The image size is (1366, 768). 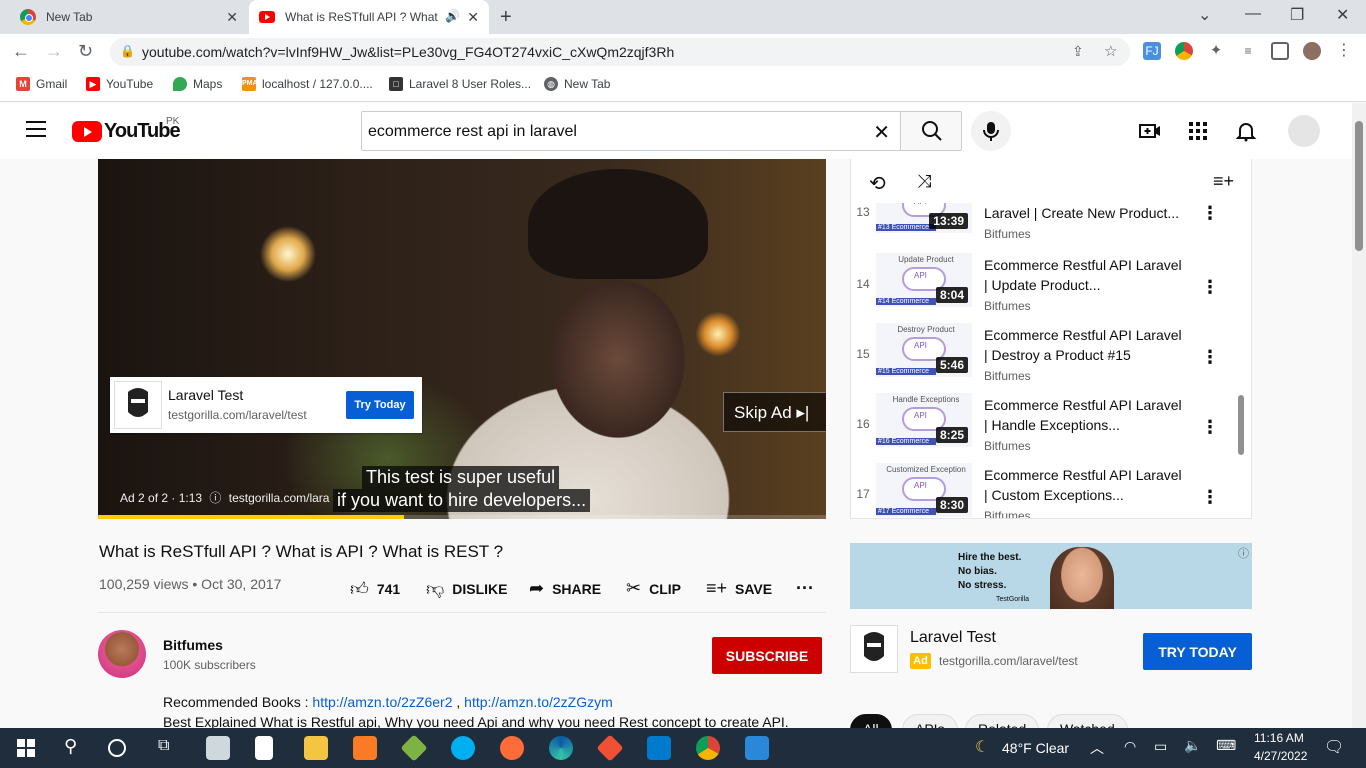 What do you see at coordinates (264, 748) in the screenshot?
I see `notepad-icon` at bounding box center [264, 748].